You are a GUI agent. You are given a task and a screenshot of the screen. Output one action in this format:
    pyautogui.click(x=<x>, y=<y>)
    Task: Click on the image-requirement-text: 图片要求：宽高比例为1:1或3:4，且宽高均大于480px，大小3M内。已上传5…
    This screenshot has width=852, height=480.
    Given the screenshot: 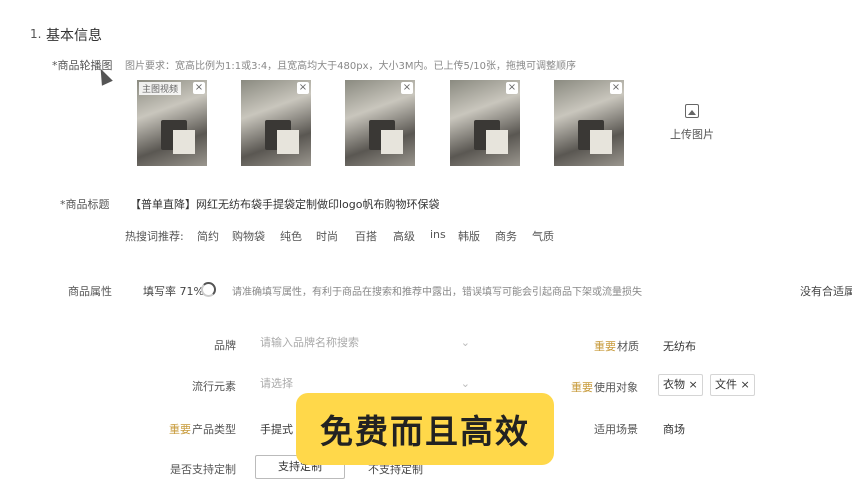 What is the action you would take?
    pyautogui.click(x=350, y=66)
    